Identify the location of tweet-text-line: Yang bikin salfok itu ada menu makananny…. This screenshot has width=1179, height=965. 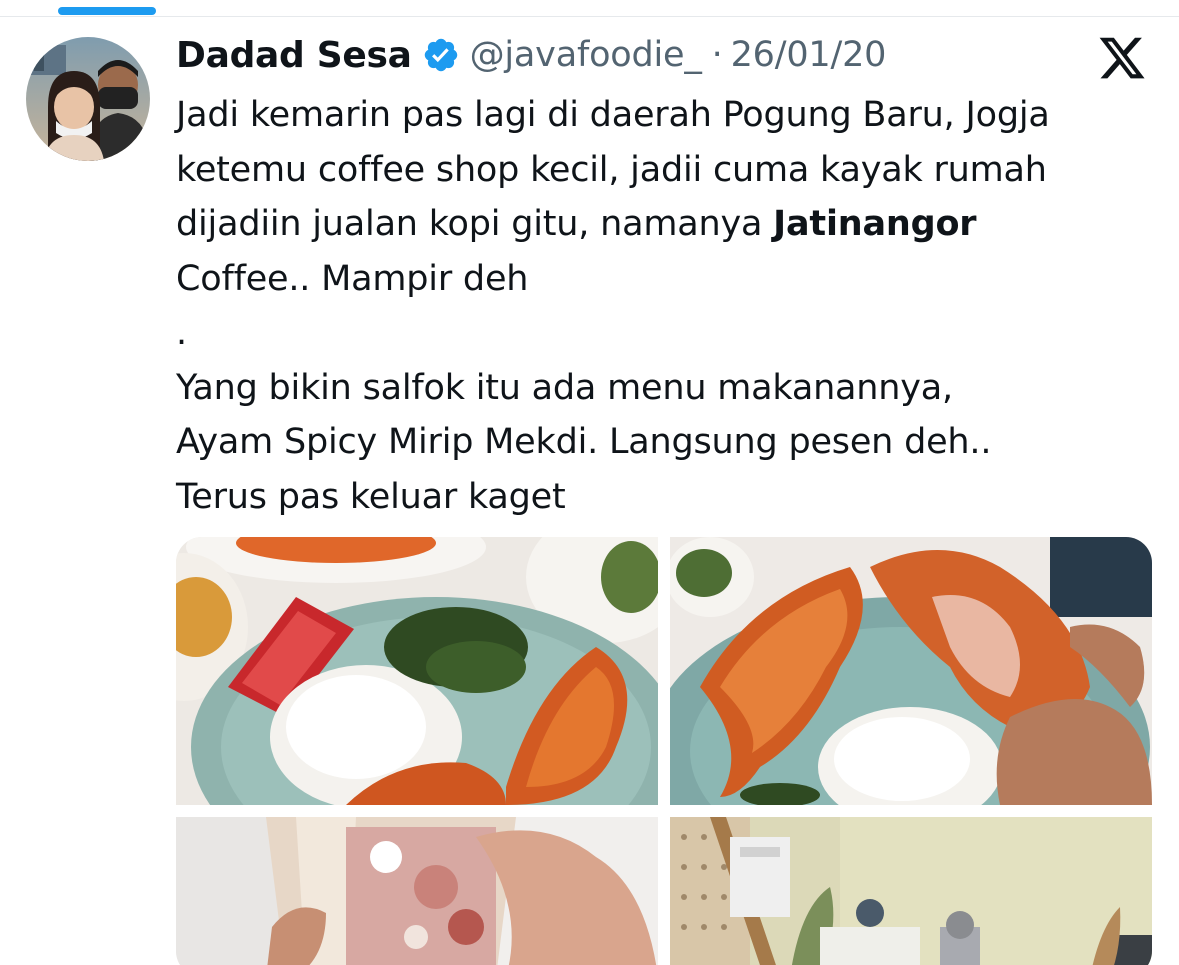
(564, 387).